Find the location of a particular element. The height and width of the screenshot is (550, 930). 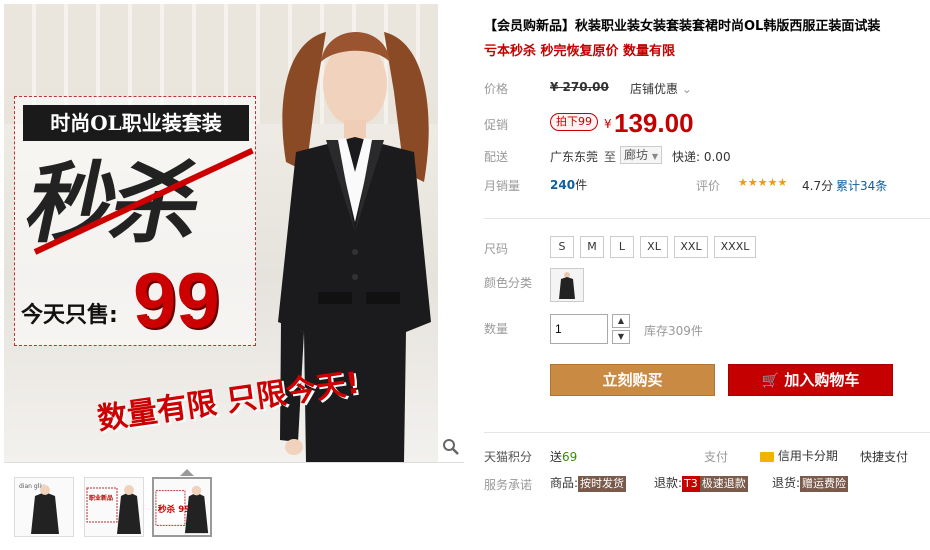

shipping-destination-select: 廊坊 ▼ is located at coordinates (641, 155).